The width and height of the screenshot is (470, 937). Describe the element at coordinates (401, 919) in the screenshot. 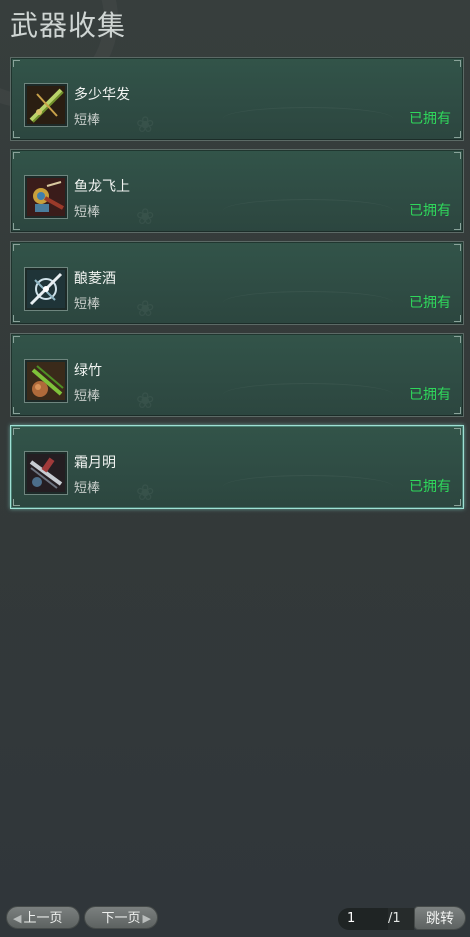

I see `page-total: /1` at that location.